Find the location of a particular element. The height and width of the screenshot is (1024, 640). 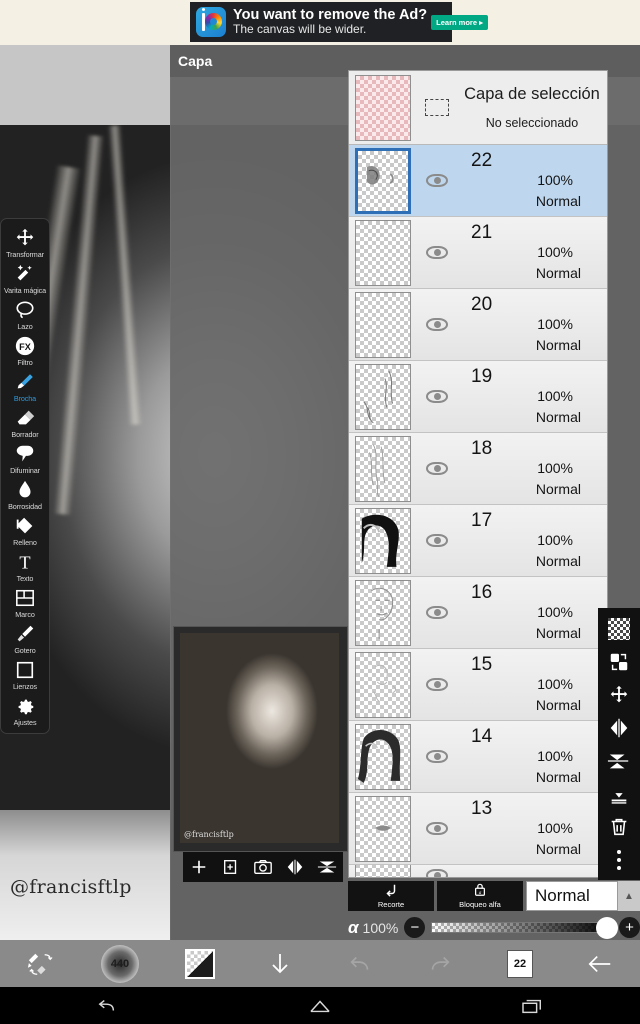

duplicate-layer-icon is located at coordinates (619, 662).